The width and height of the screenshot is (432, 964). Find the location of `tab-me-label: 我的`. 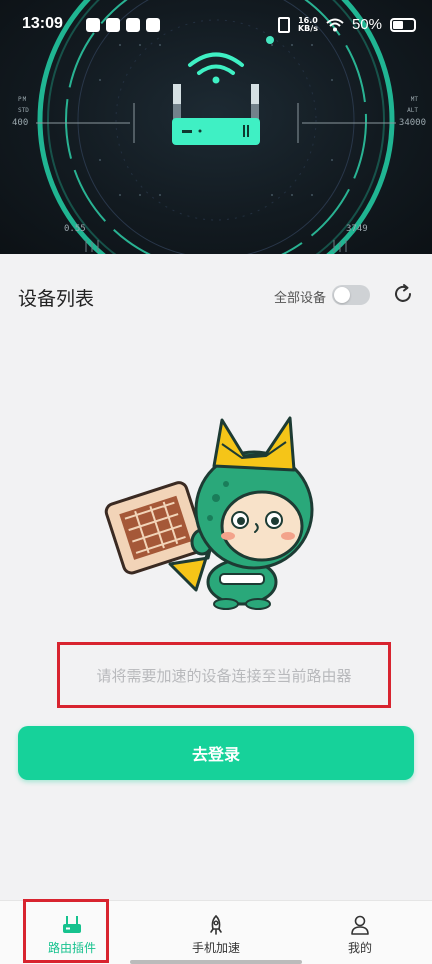

tab-me-label: 我的 is located at coordinates (359, 948).